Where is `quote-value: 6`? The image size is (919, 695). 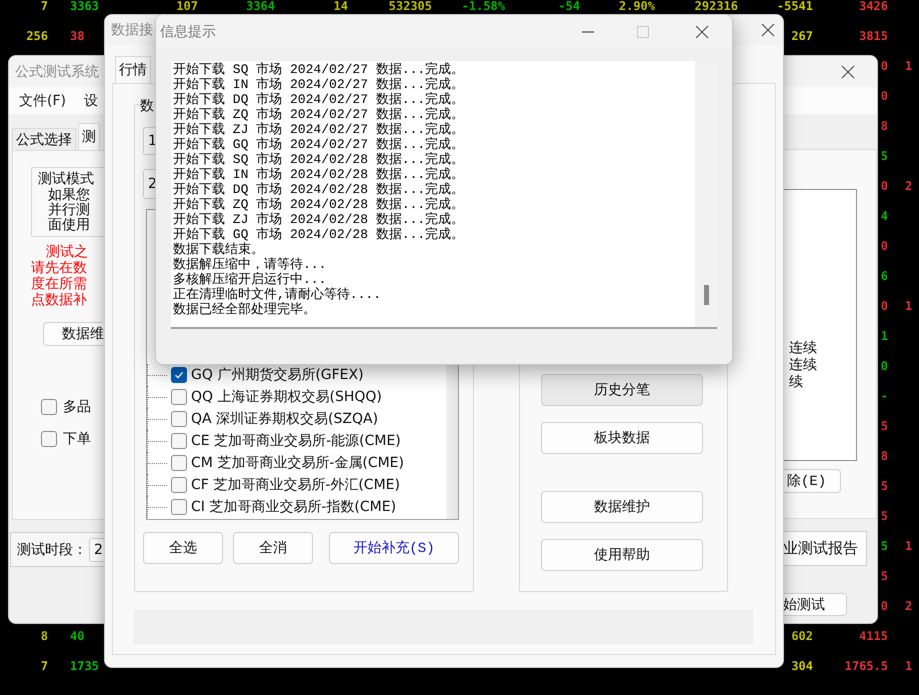 quote-value: 6 is located at coordinates (884, 276).